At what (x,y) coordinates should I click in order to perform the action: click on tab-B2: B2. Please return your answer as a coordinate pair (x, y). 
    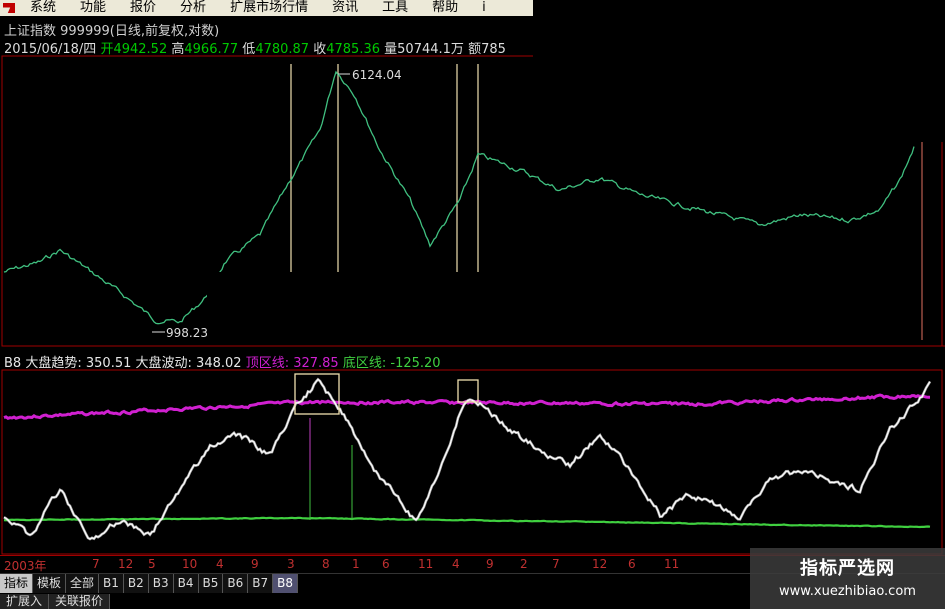
    Looking at the image, I should click on (136, 583).